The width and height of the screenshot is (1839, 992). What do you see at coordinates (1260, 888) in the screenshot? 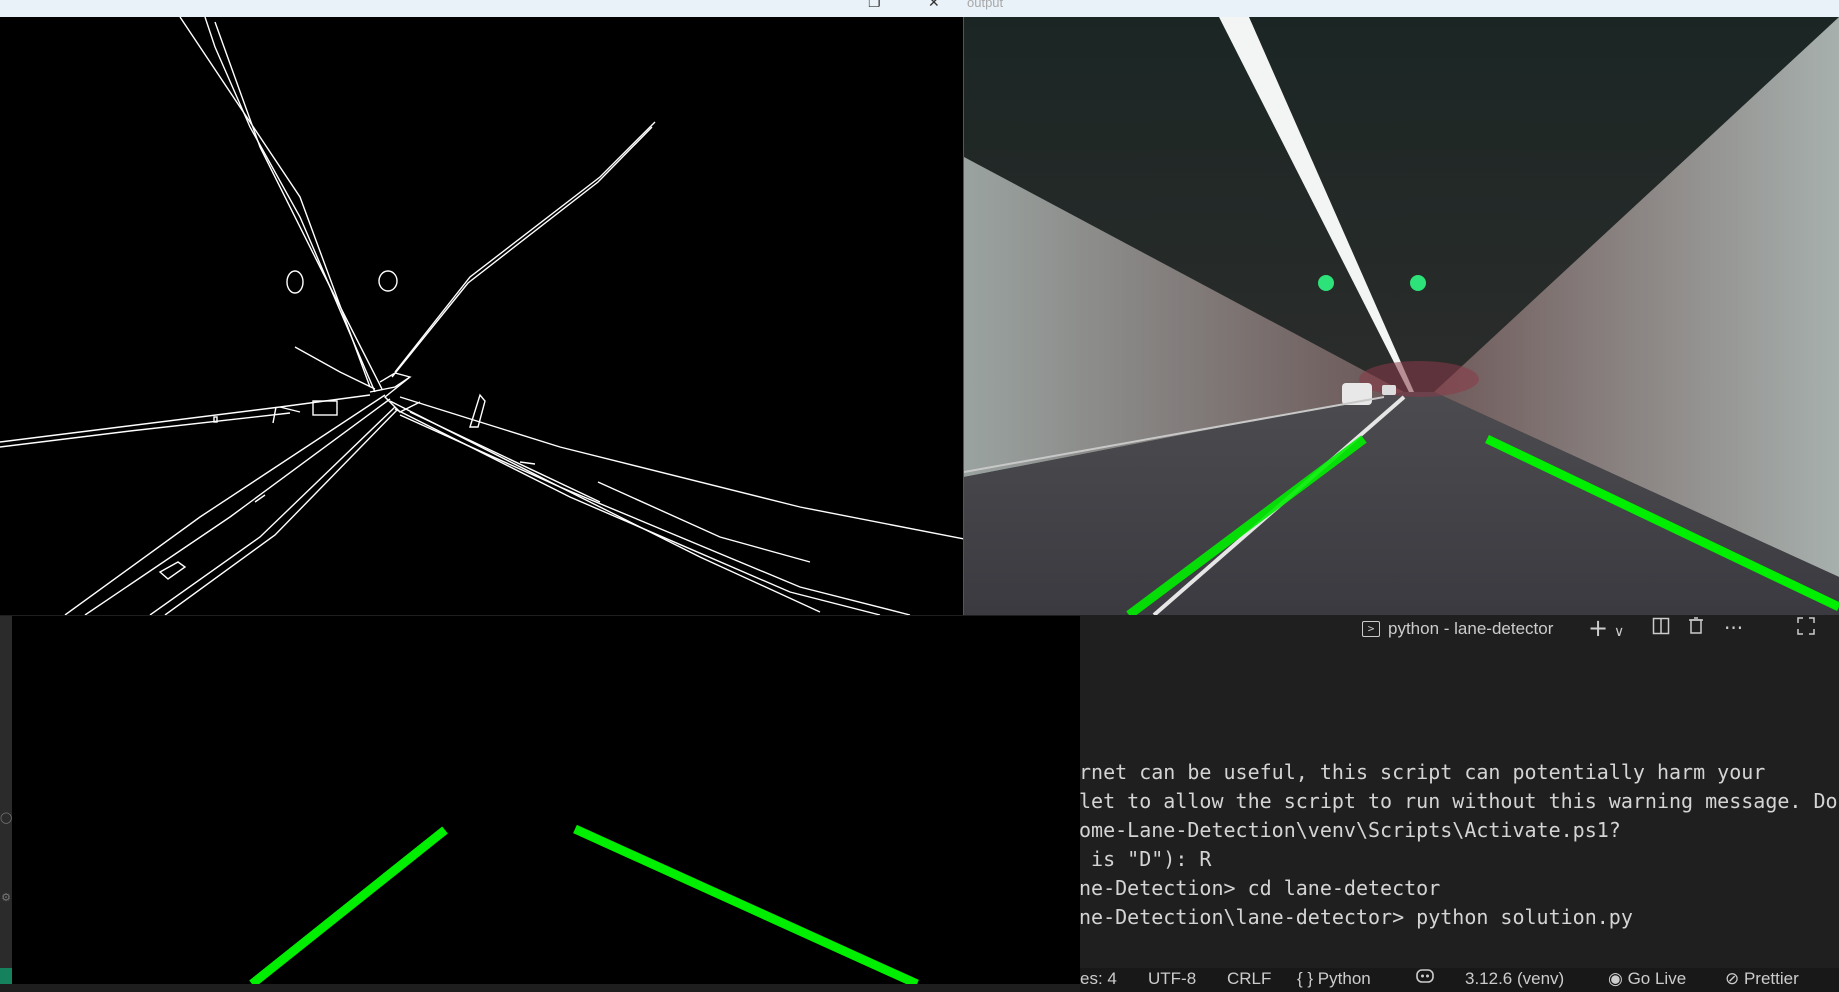
I see `terminal-line: ne-Detection> cd lane-detector` at bounding box center [1260, 888].